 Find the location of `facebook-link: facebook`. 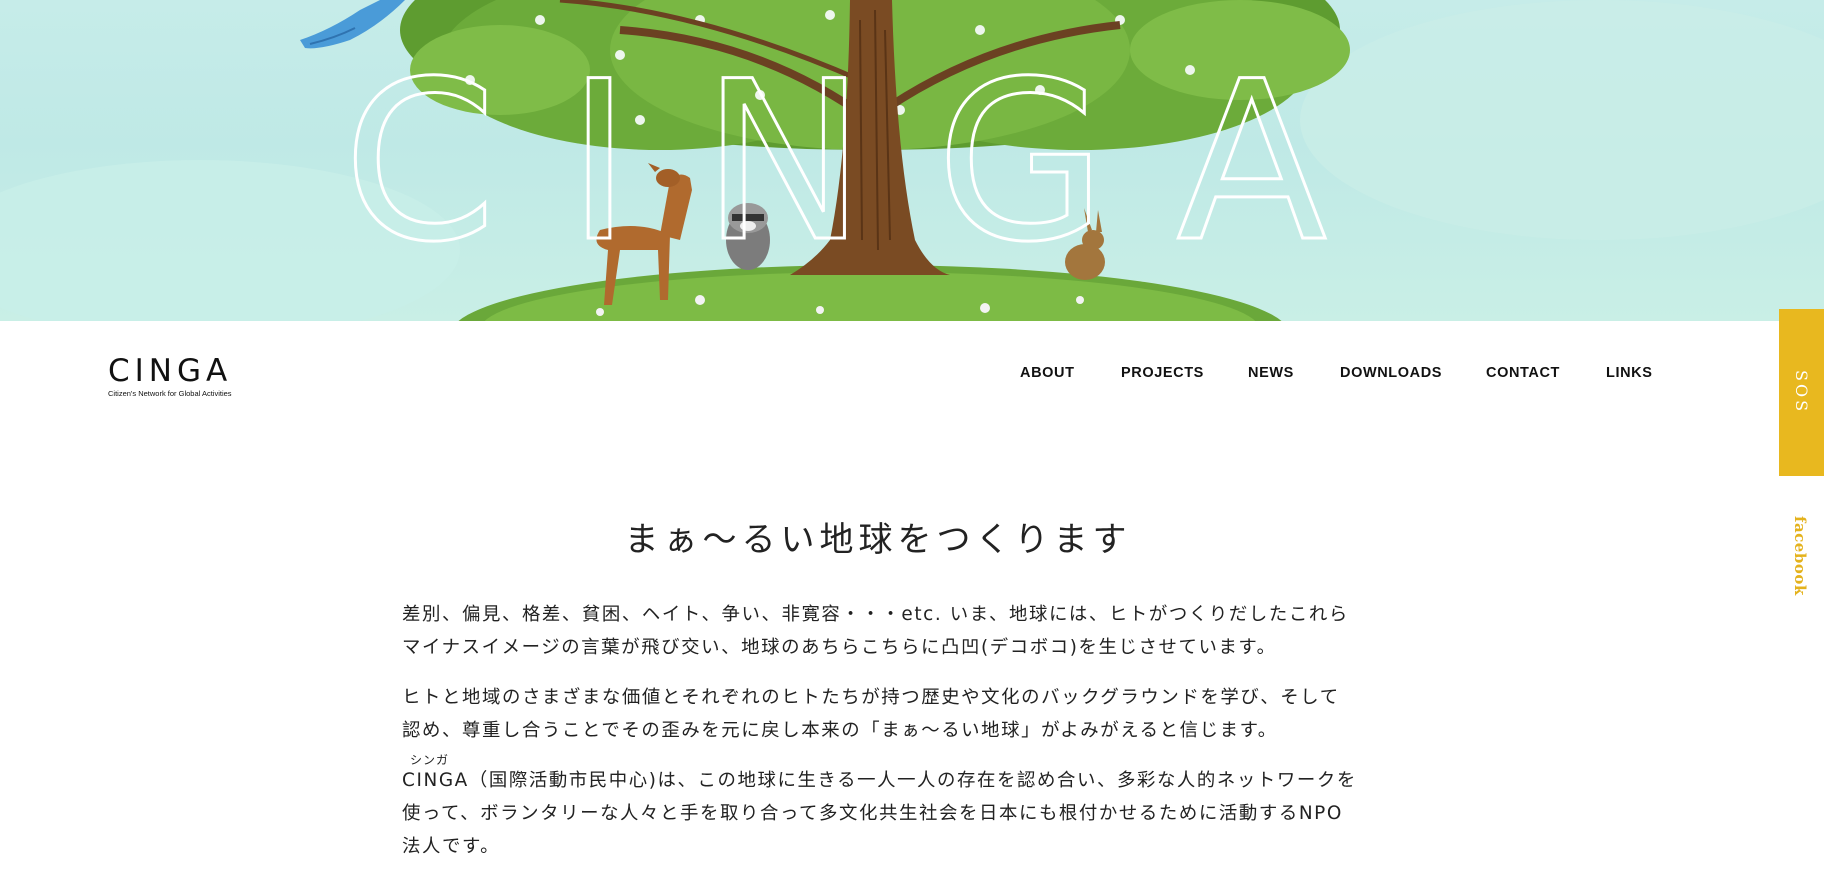

facebook-link: facebook is located at coordinates (1800, 556).